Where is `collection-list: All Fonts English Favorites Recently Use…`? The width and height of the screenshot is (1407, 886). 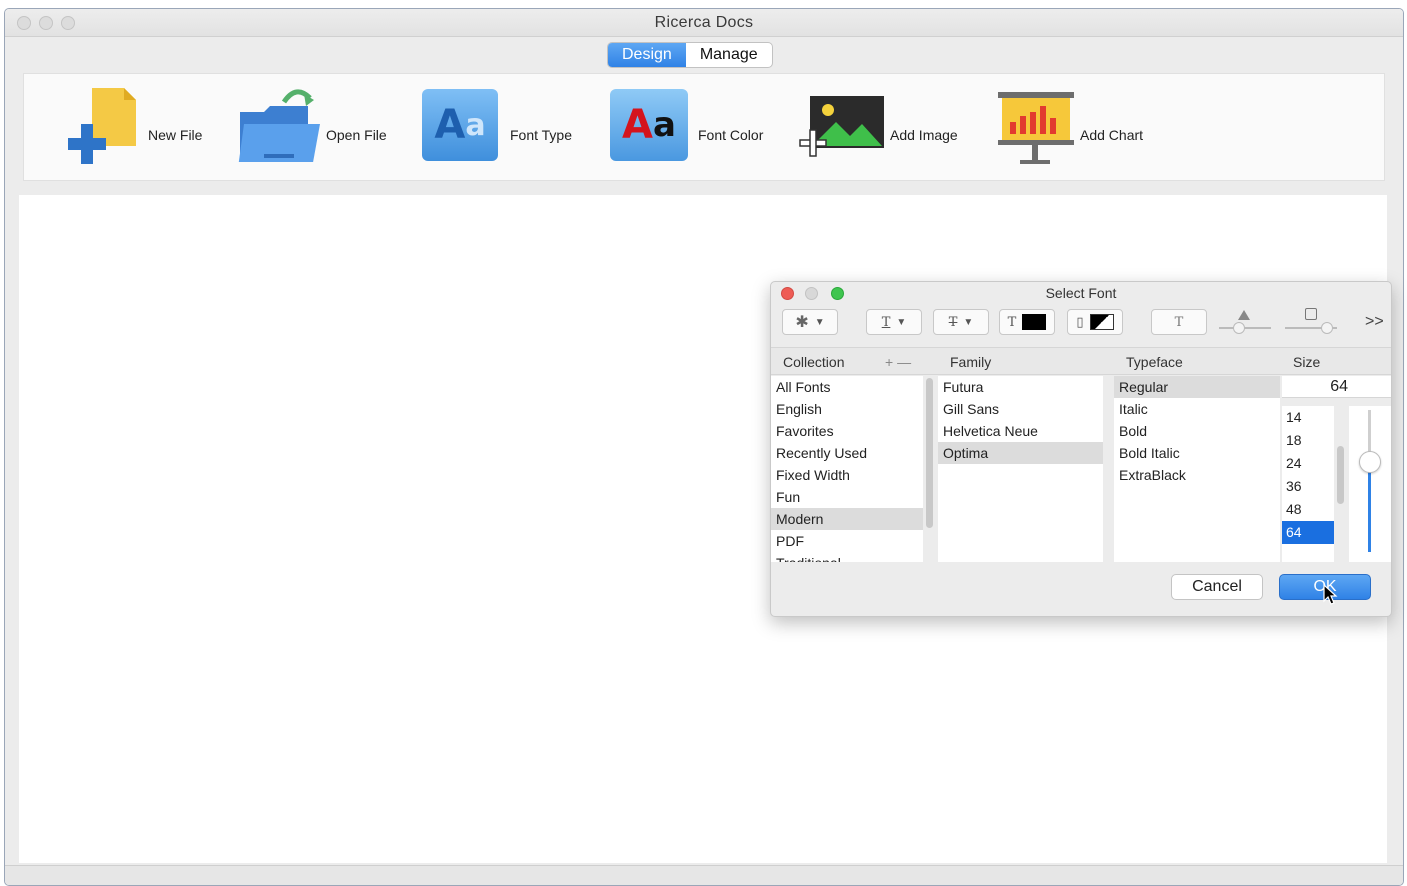
collection-list: All Fonts English Favorites Recently Use… is located at coordinates (847, 469).